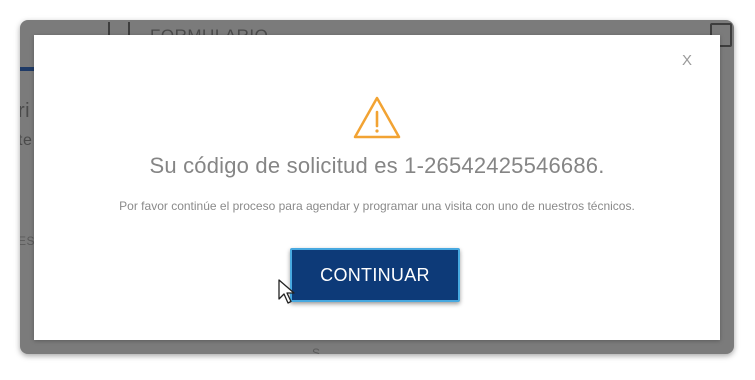  What do you see at coordinates (27, 69) in the screenshot?
I see `tab-indicator` at bounding box center [27, 69].